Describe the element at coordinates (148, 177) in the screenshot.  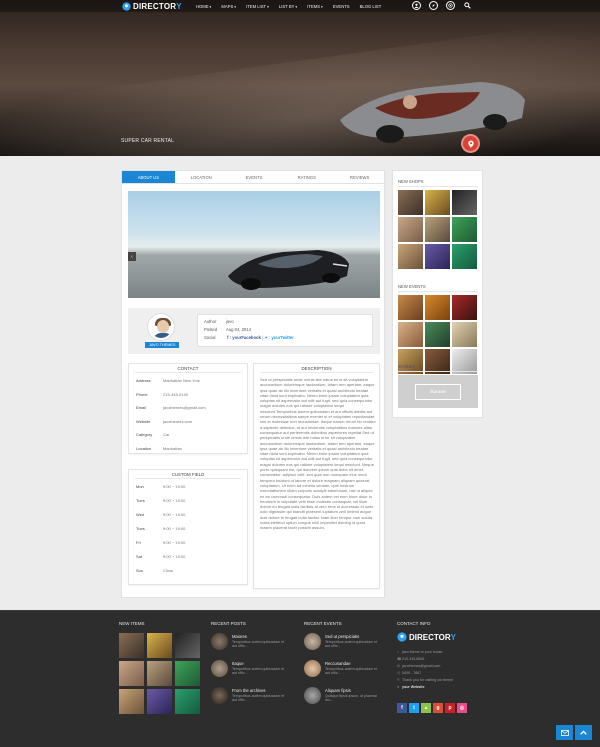
I see `tab-about-us: ABOUT US` at that location.